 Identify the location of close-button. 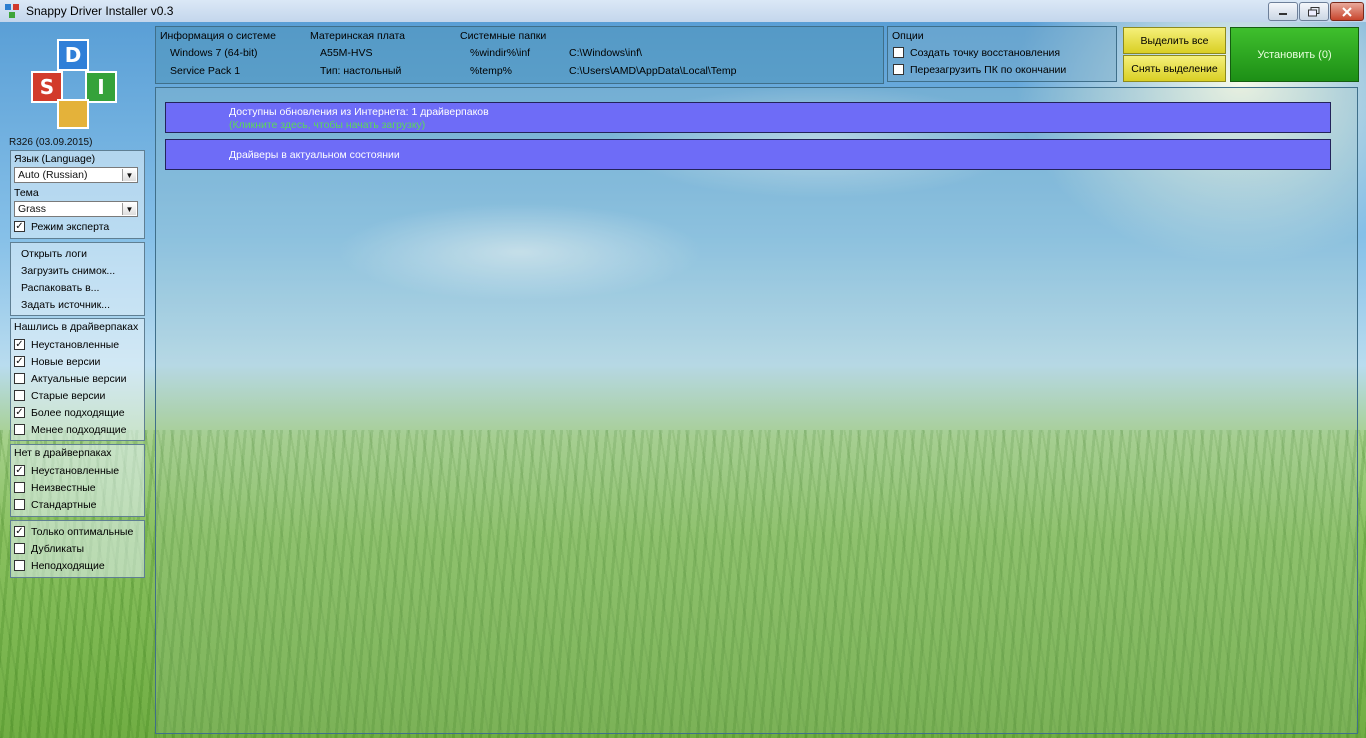
(1347, 11).